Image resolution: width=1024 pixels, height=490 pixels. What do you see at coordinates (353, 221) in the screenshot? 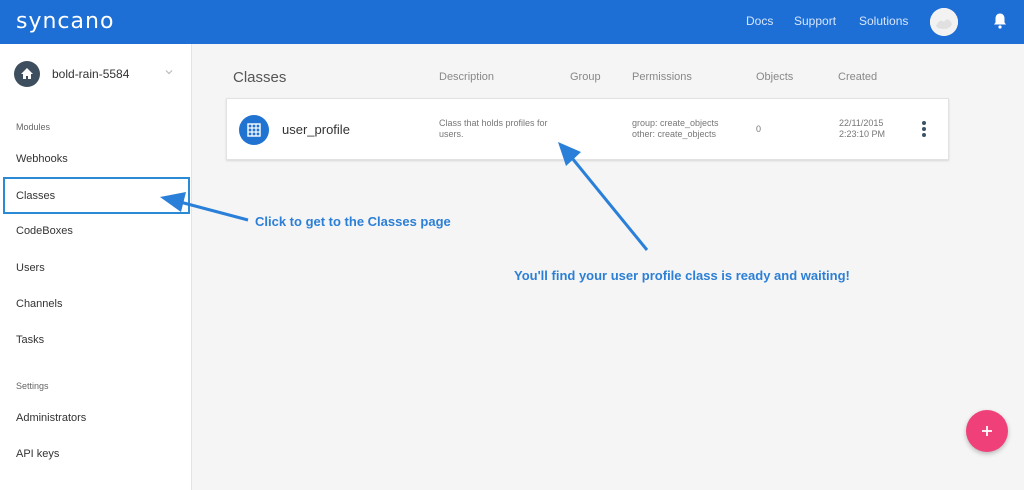
I see `annotation-classes-note: Click to get to the Classes page` at bounding box center [353, 221].